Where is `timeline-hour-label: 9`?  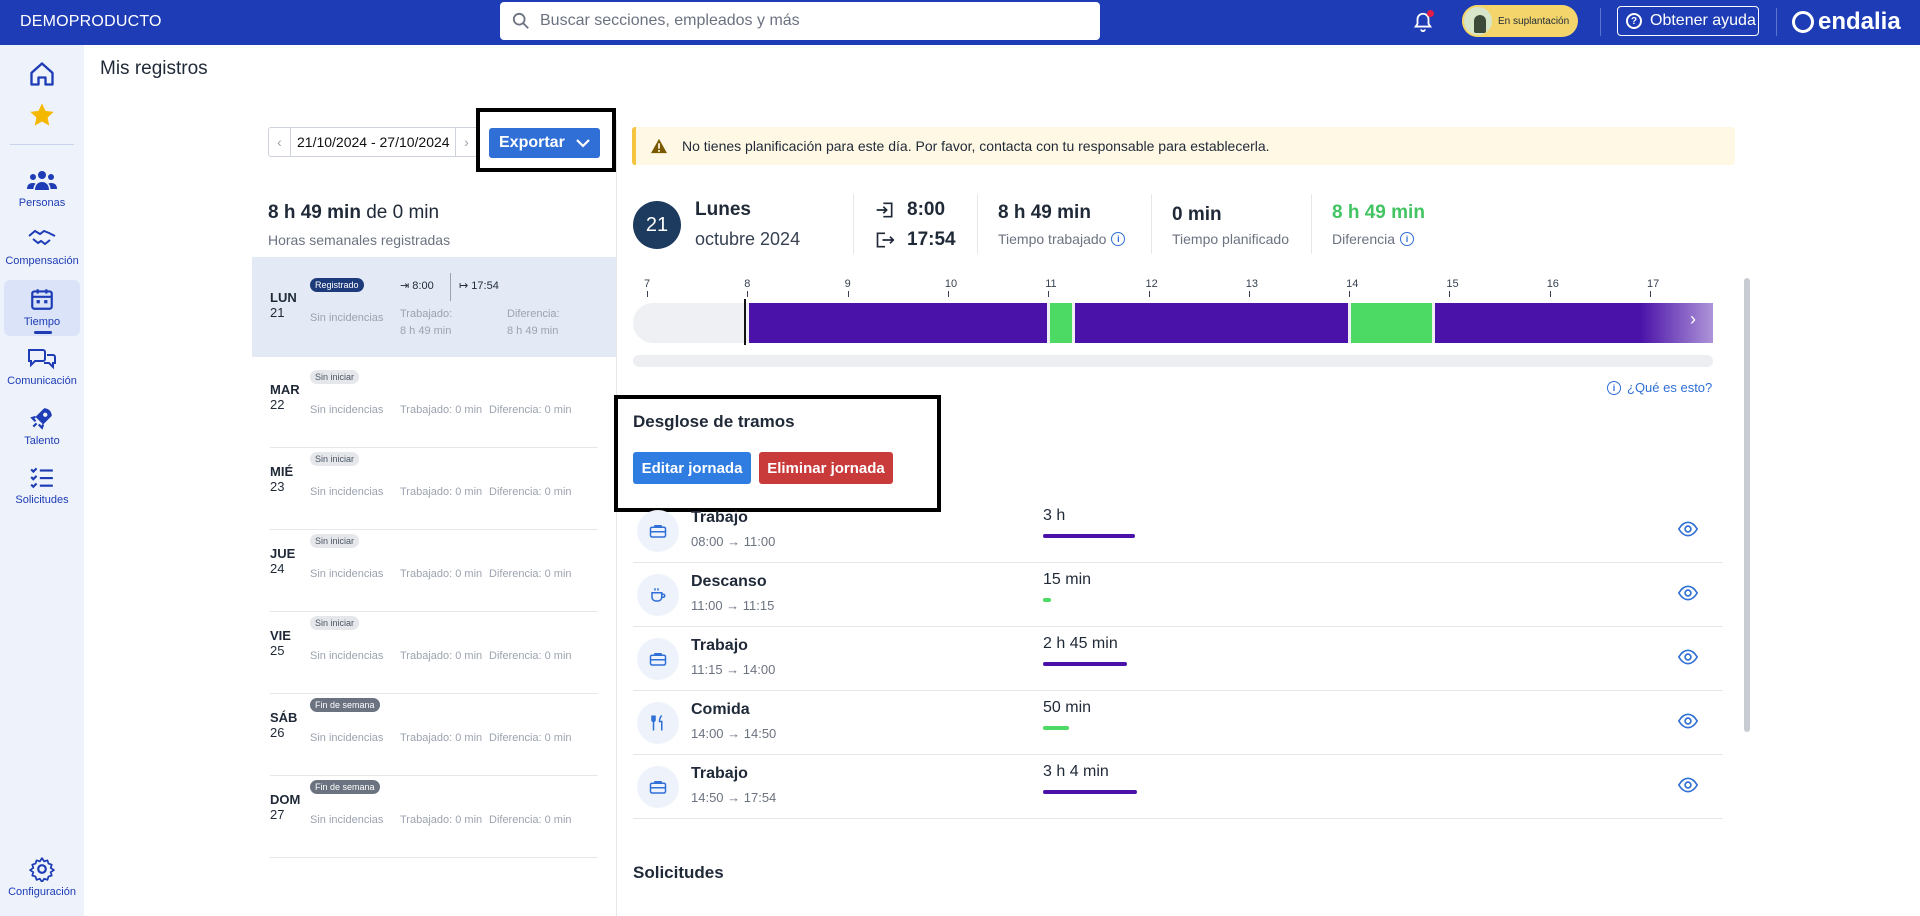 timeline-hour-label: 9 is located at coordinates (847, 284).